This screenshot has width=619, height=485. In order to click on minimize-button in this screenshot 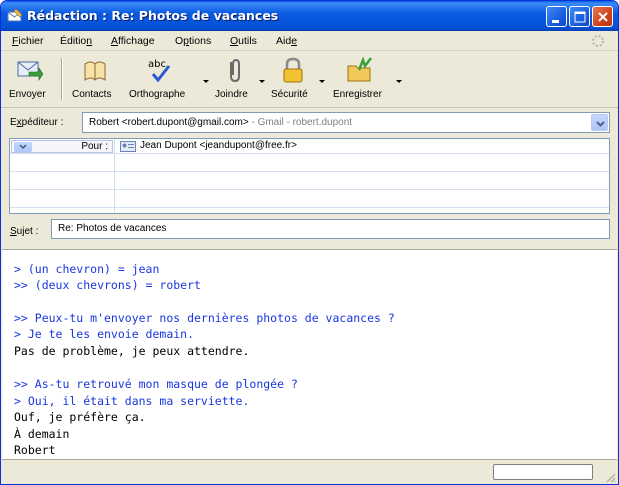, I will do `click(556, 16)`.